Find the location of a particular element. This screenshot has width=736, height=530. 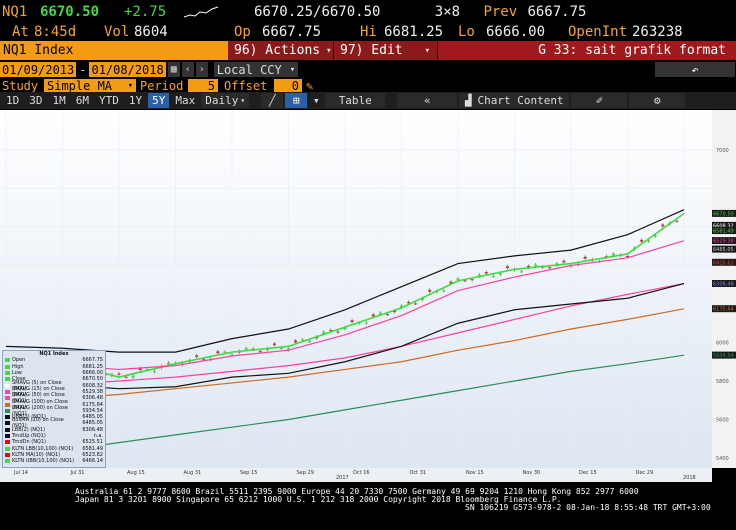

table-button: Table is located at coordinates (355, 100).